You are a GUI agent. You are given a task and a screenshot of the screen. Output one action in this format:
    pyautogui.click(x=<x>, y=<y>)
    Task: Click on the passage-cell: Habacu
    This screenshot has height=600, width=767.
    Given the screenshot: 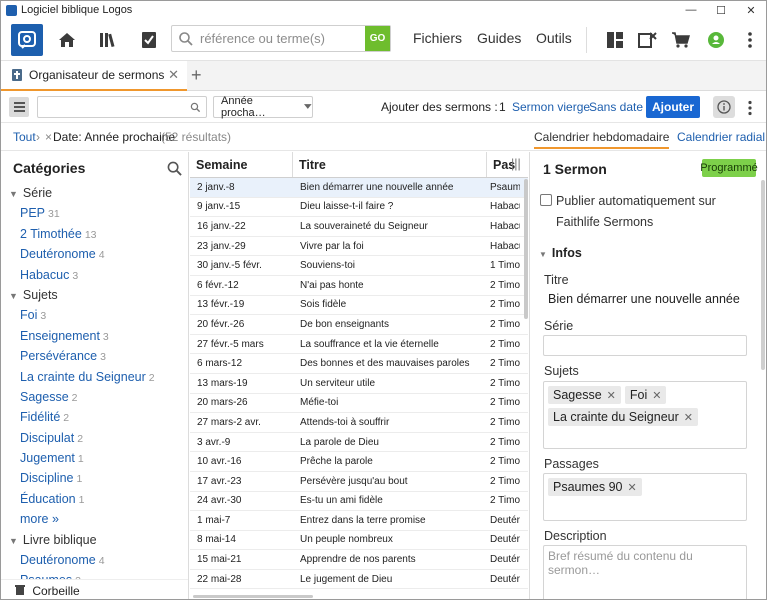 What is the action you would take?
    pyautogui.click(x=505, y=207)
    